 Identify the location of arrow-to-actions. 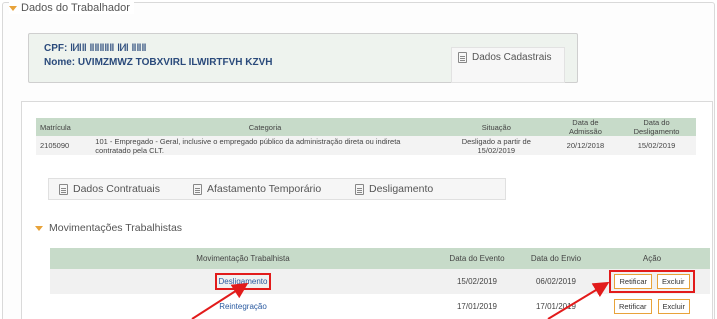
(578, 300).